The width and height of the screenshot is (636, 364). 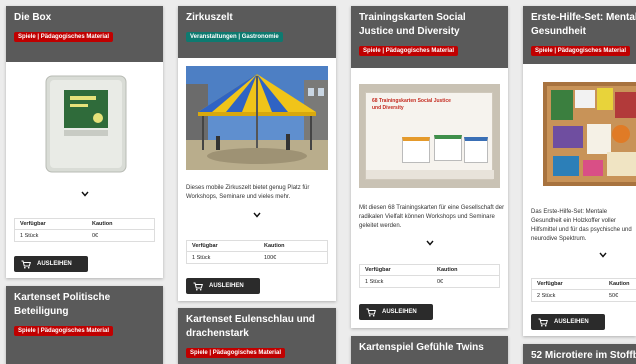 I want to click on card-header: Kartenspiel Gefühle Twins, so click(x=429, y=350).